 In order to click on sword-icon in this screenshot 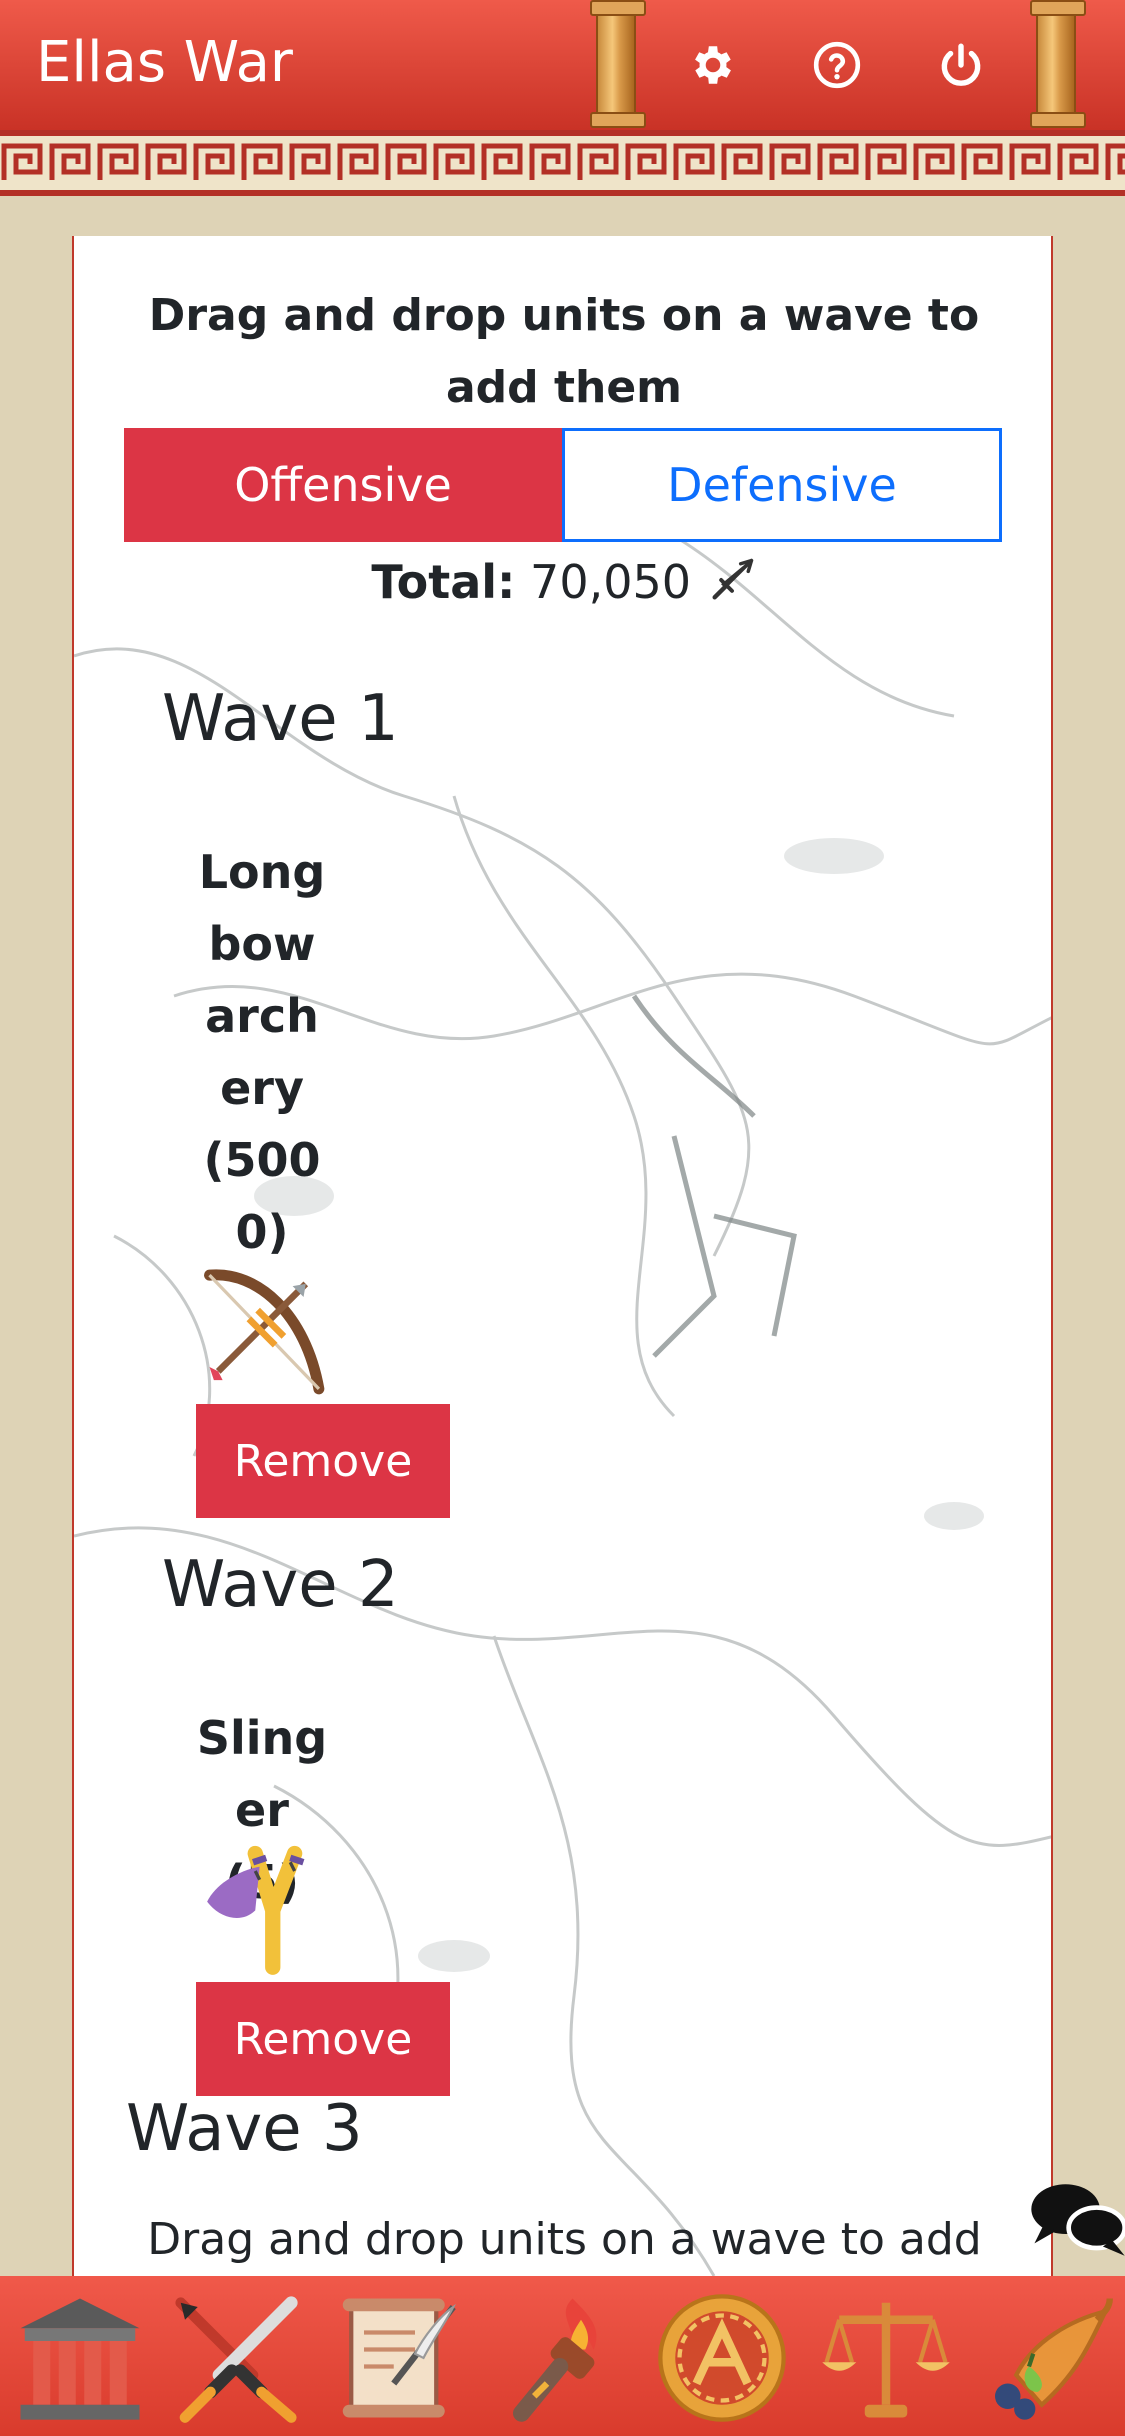, I will do `click(732, 579)`.